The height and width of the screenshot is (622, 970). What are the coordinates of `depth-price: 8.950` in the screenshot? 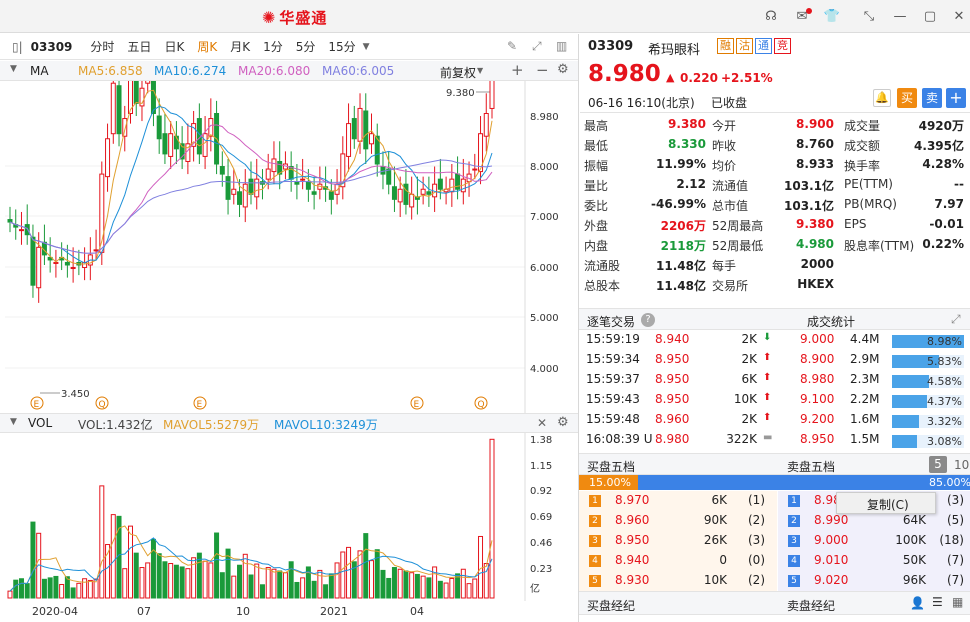 It's located at (632, 540).